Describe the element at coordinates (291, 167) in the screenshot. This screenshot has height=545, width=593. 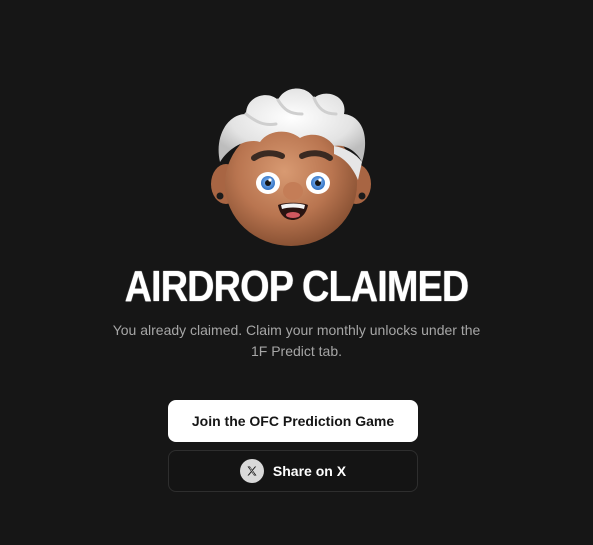
I see `cartoon-avatar-icon` at that location.